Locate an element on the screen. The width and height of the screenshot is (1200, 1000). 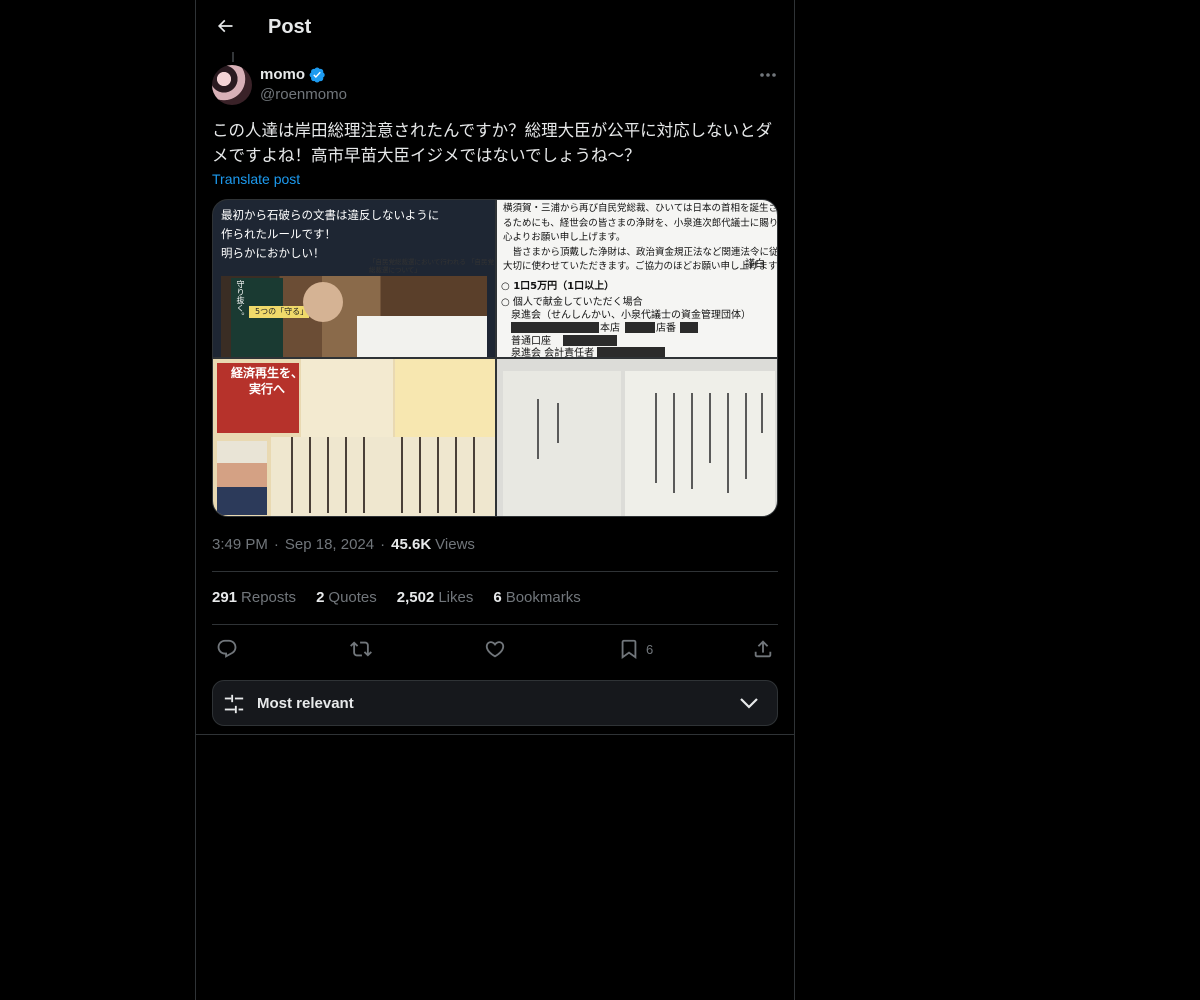
image3-handwritten-page is located at coordinates (383, 476).